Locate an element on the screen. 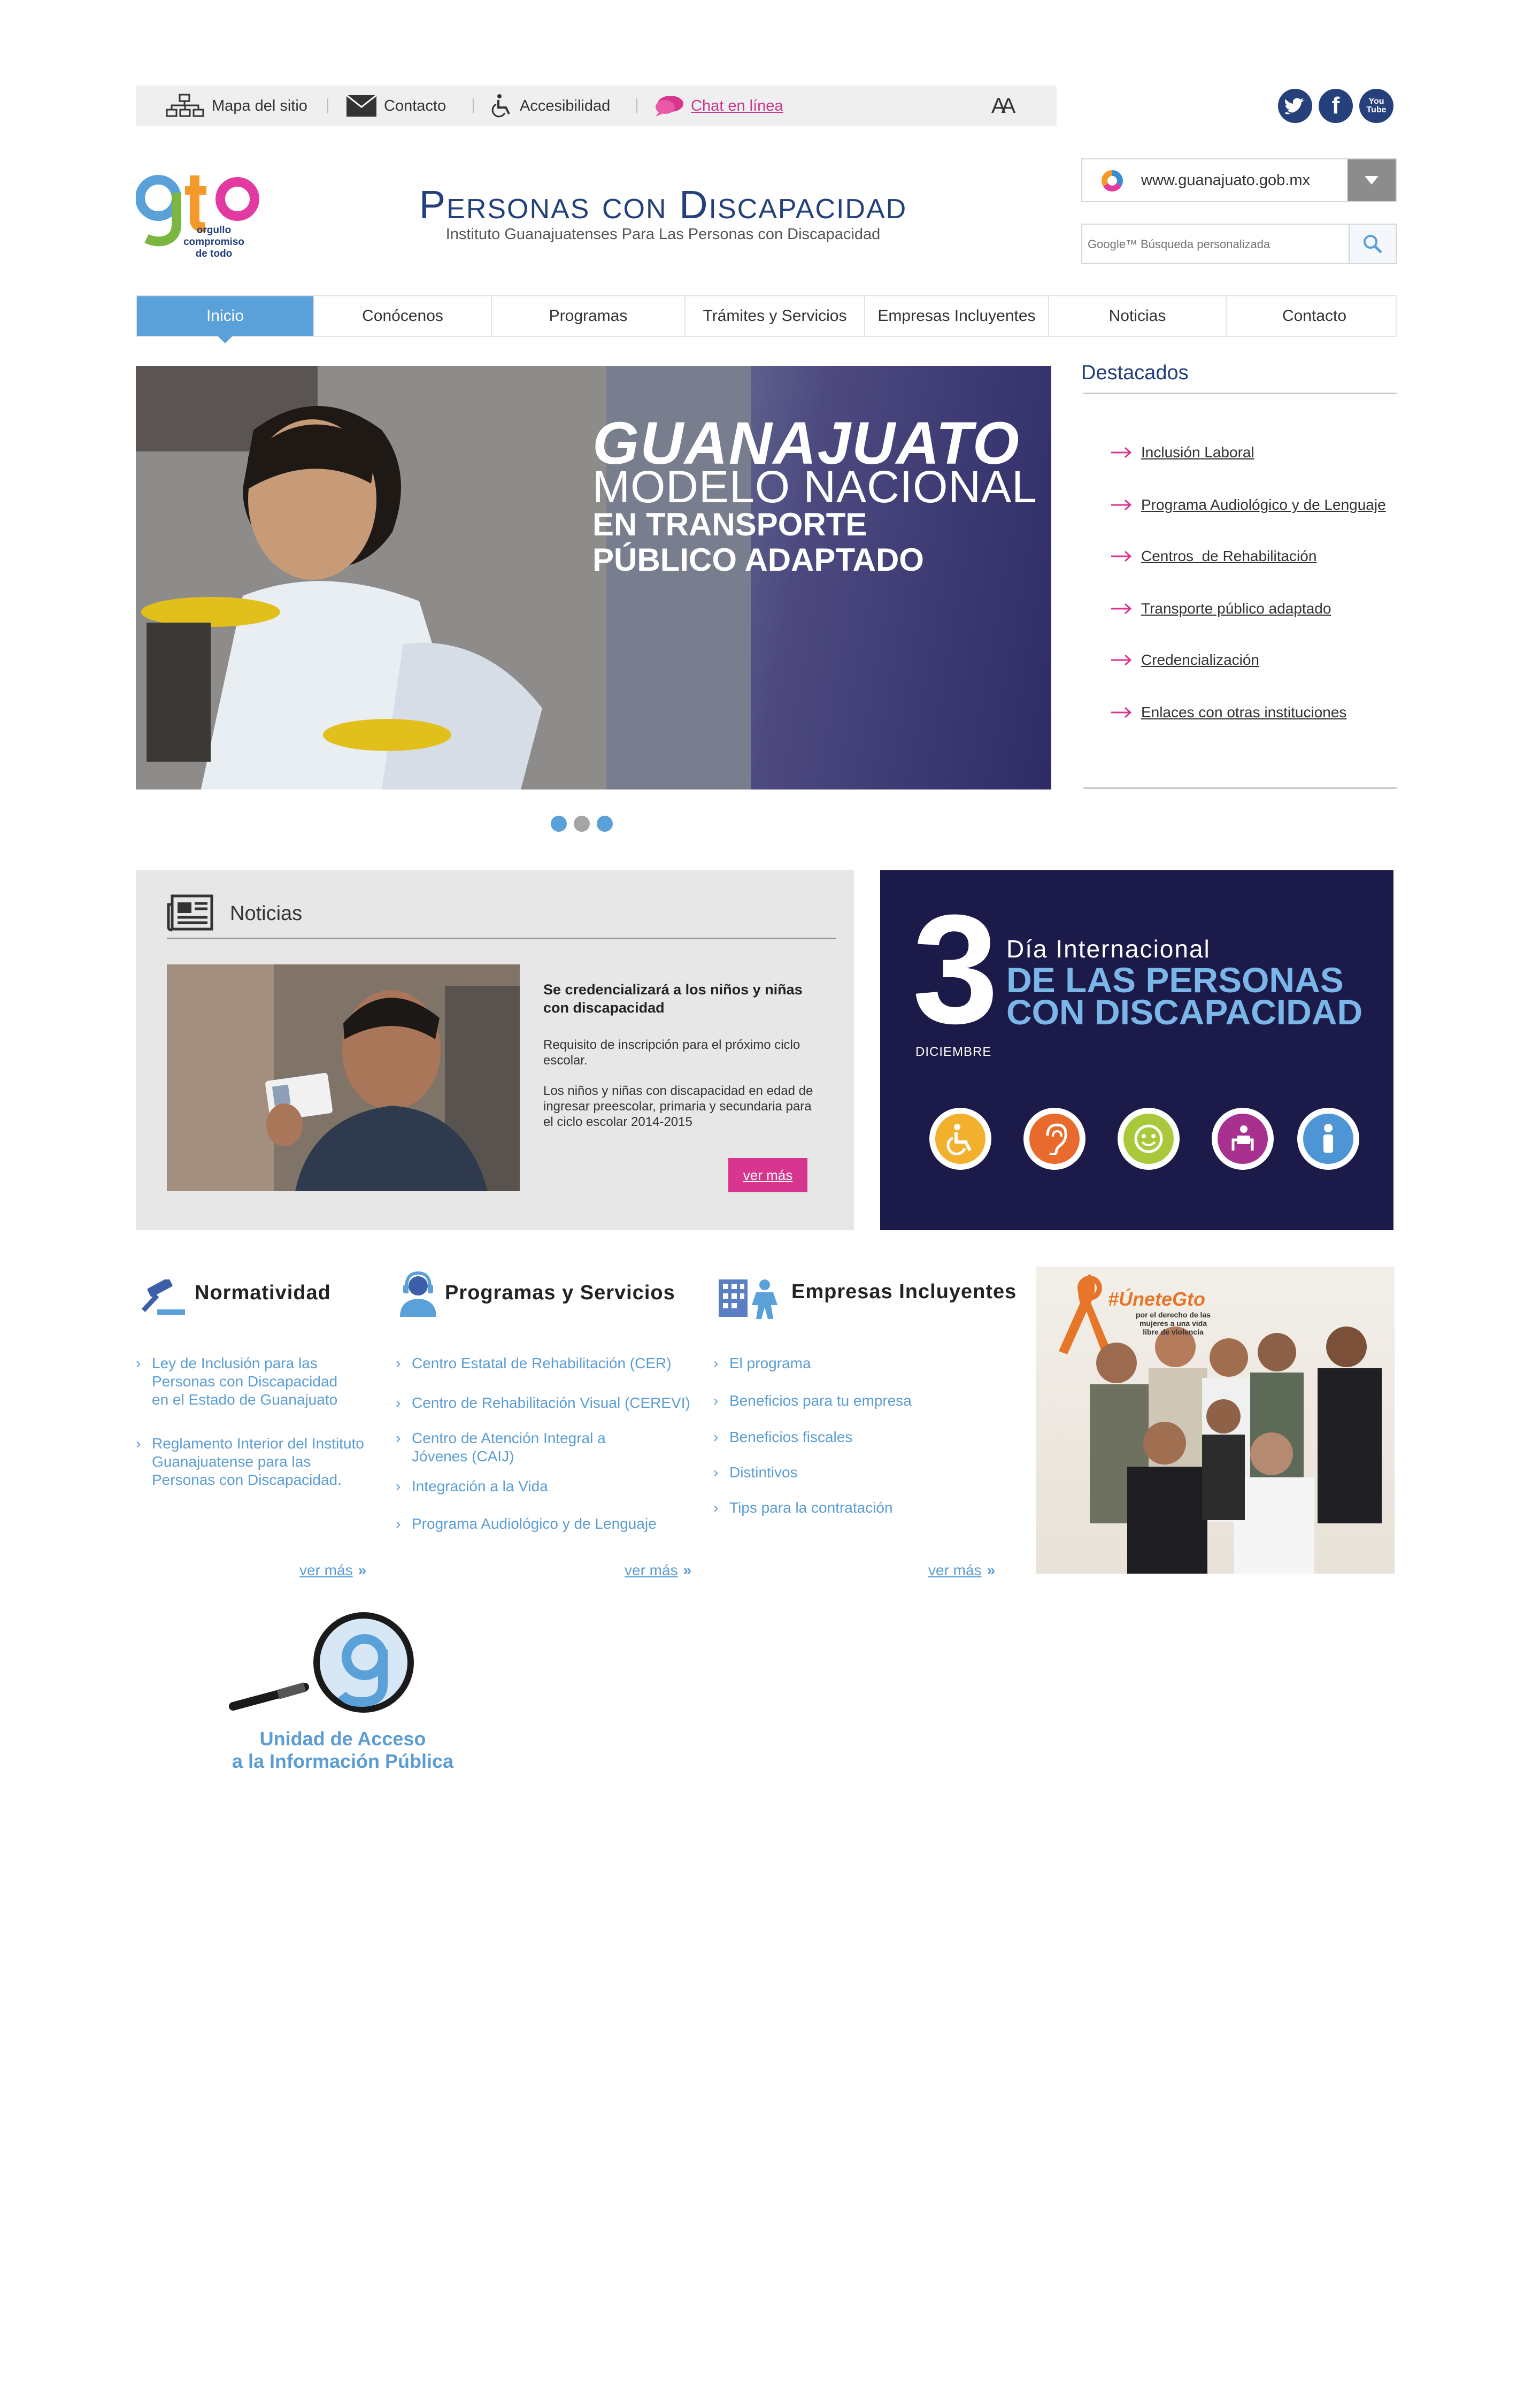 The image size is (1540, 2407). programas-link: › Centro Estatal de Rehabilitación (CER) is located at coordinates (553, 1363).